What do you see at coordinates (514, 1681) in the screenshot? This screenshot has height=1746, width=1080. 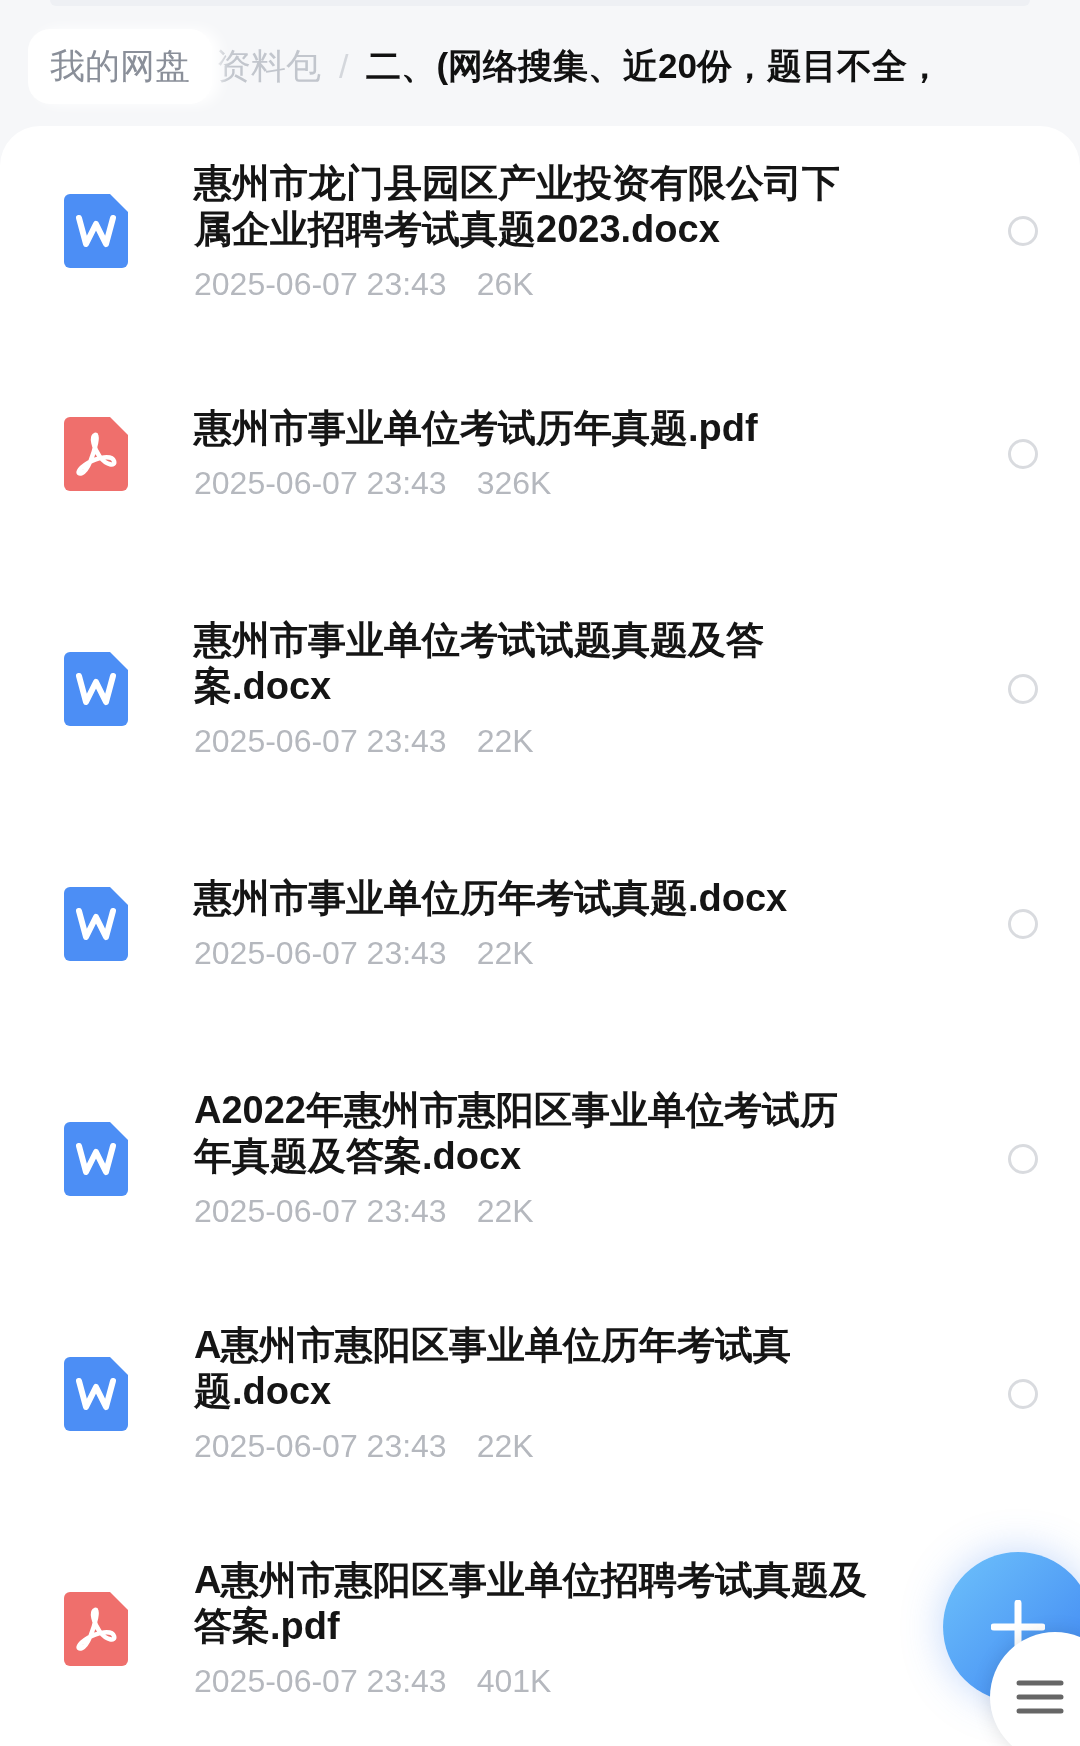 I see `file-size: 401K` at bounding box center [514, 1681].